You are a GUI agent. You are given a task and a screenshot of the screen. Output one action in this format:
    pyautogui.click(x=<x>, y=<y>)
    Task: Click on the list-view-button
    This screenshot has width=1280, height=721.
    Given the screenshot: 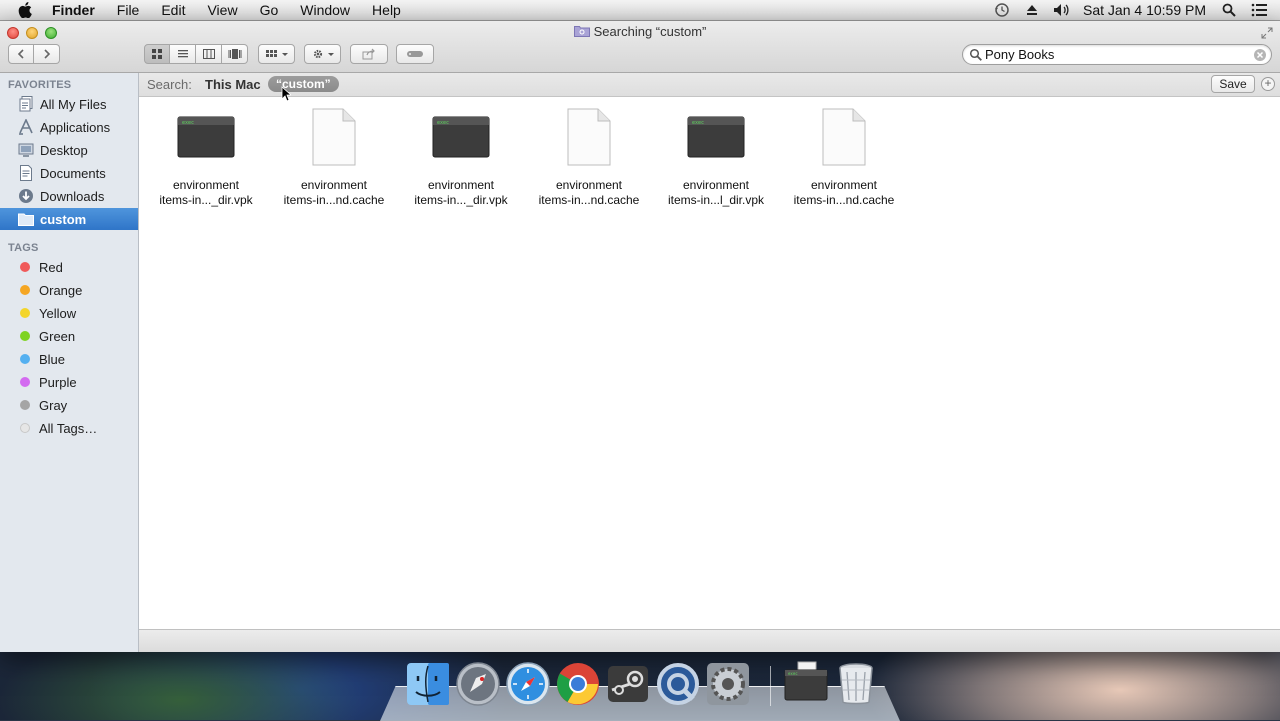 What is the action you would take?
    pyautogui.click(x=183, y=54)
    